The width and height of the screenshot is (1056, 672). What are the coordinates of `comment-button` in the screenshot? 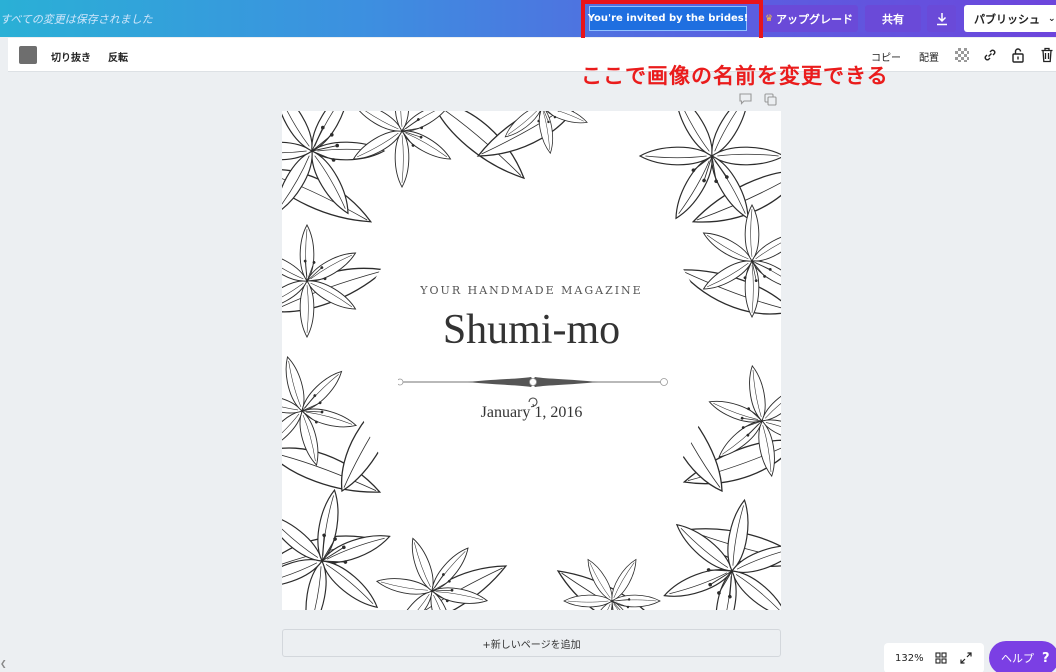 It's located at (745, 99).